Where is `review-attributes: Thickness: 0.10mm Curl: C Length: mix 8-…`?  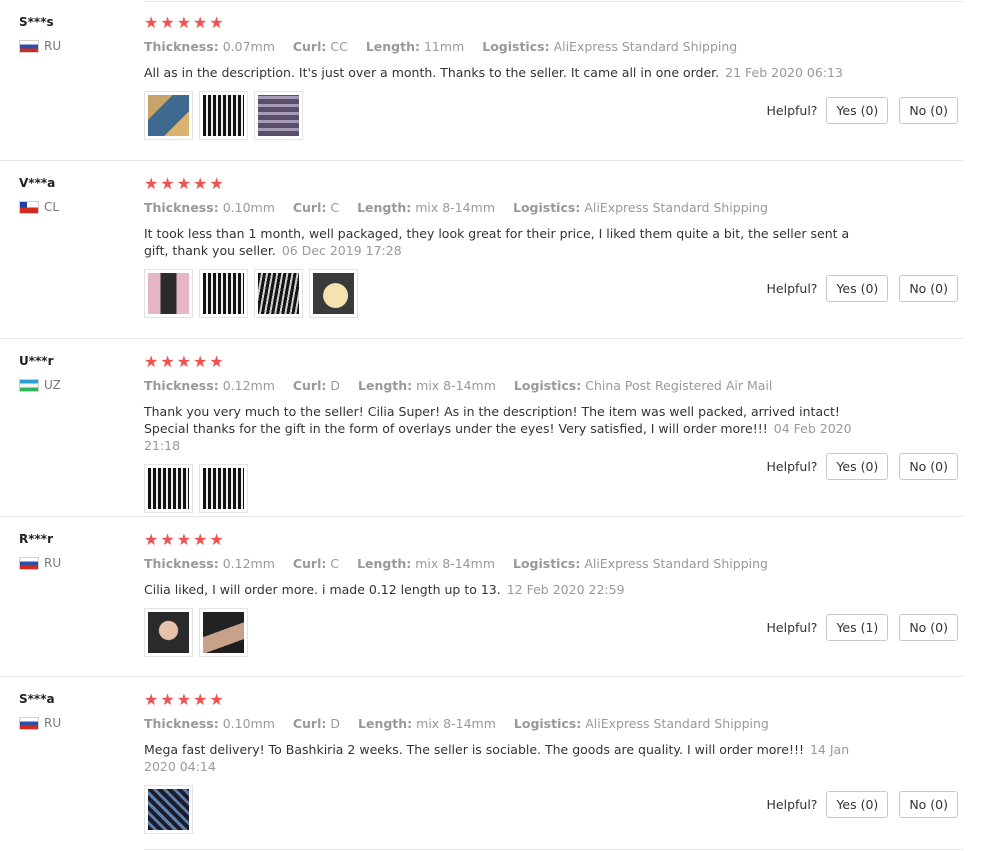
review-attributes: Thickness: 0.10mm Curl: C Length: mix 8-… is located at coordinates (554, 208).